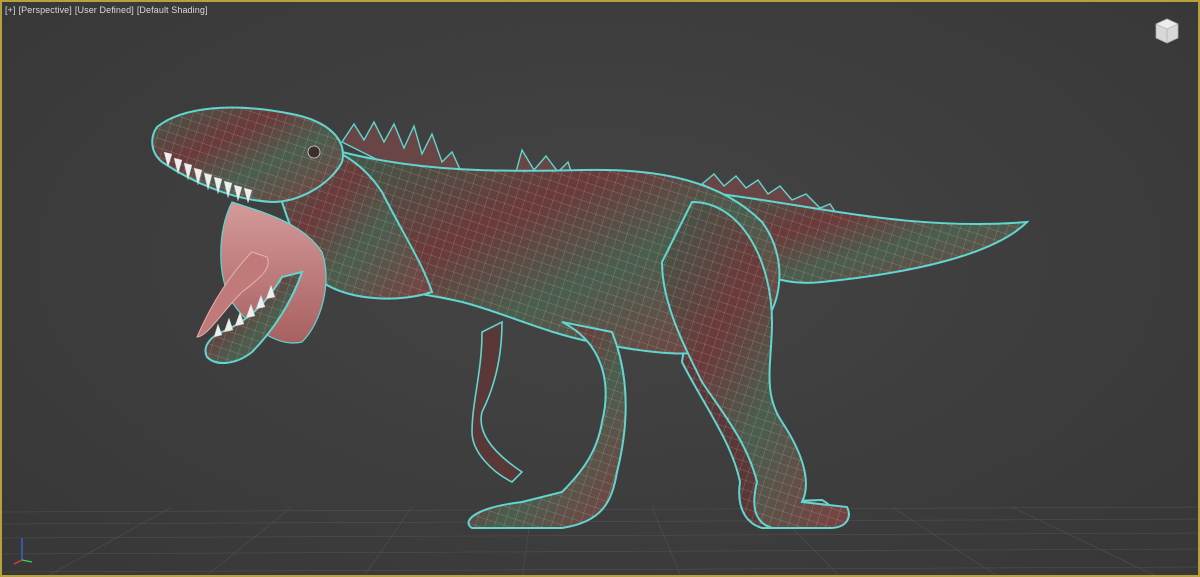 The image size is (1200, 577). I want to click on ground-grid, so click(600, 540).